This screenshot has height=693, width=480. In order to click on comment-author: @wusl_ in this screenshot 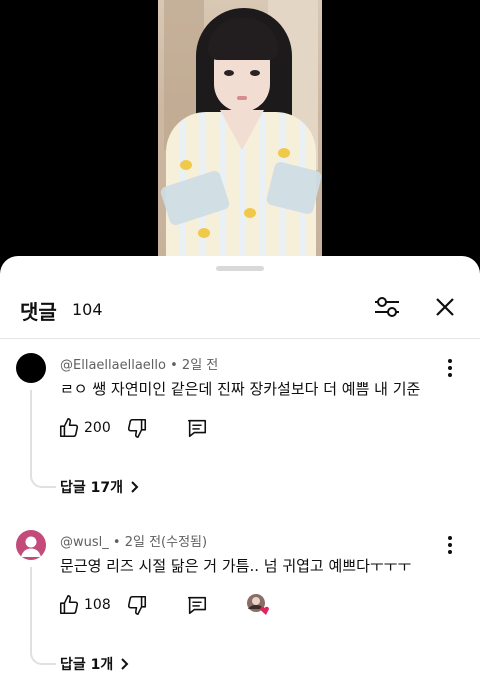, I will do `click(84, 542)`.